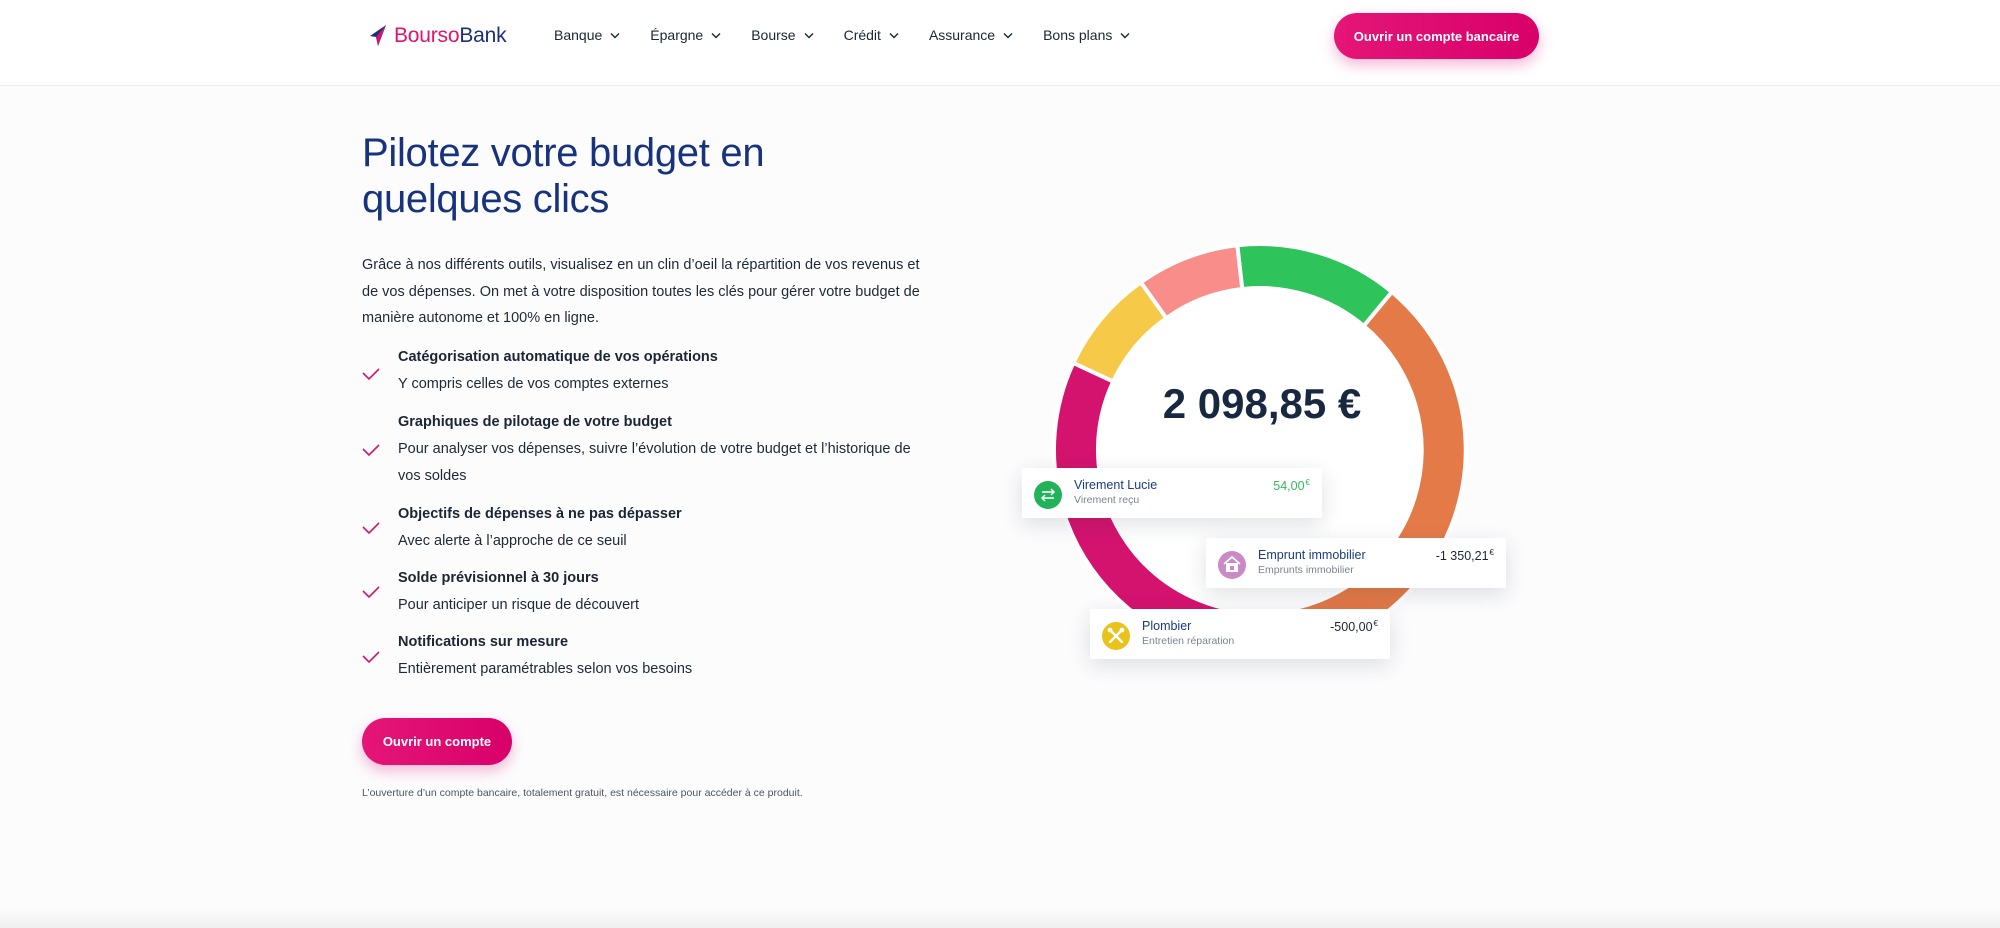  Describe the element at coordinates (1436, 36) in the screenshot. I see `open-bank-account-button: Ouvrir un compte bancaire` at that location.